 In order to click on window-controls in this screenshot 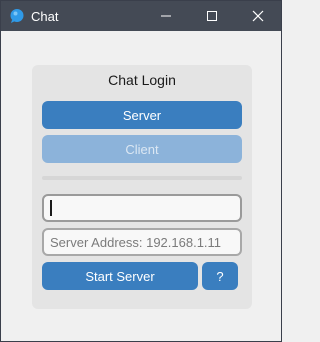, I will do `click(212, 16)`.